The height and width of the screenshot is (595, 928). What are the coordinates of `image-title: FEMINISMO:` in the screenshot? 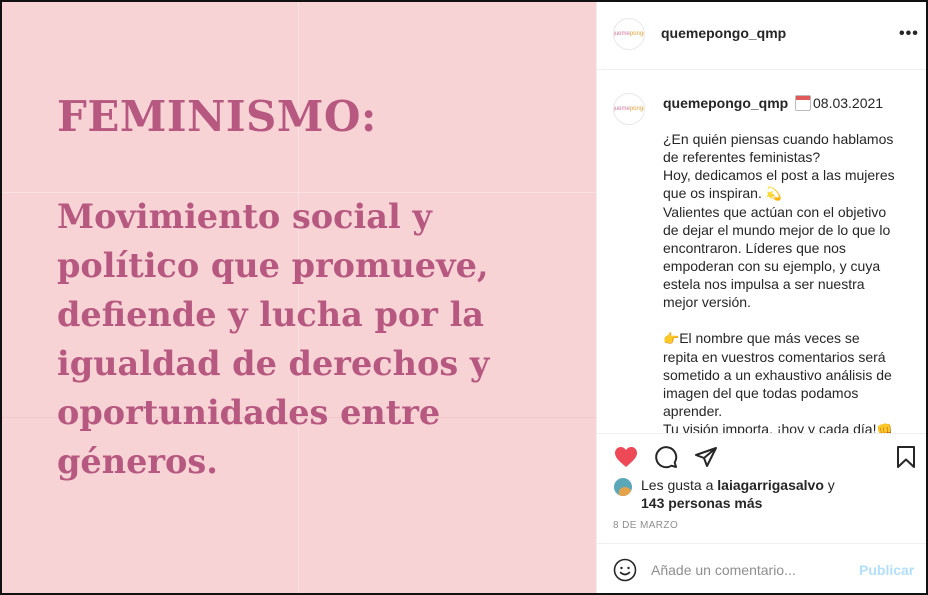 It's located at (217, 116).